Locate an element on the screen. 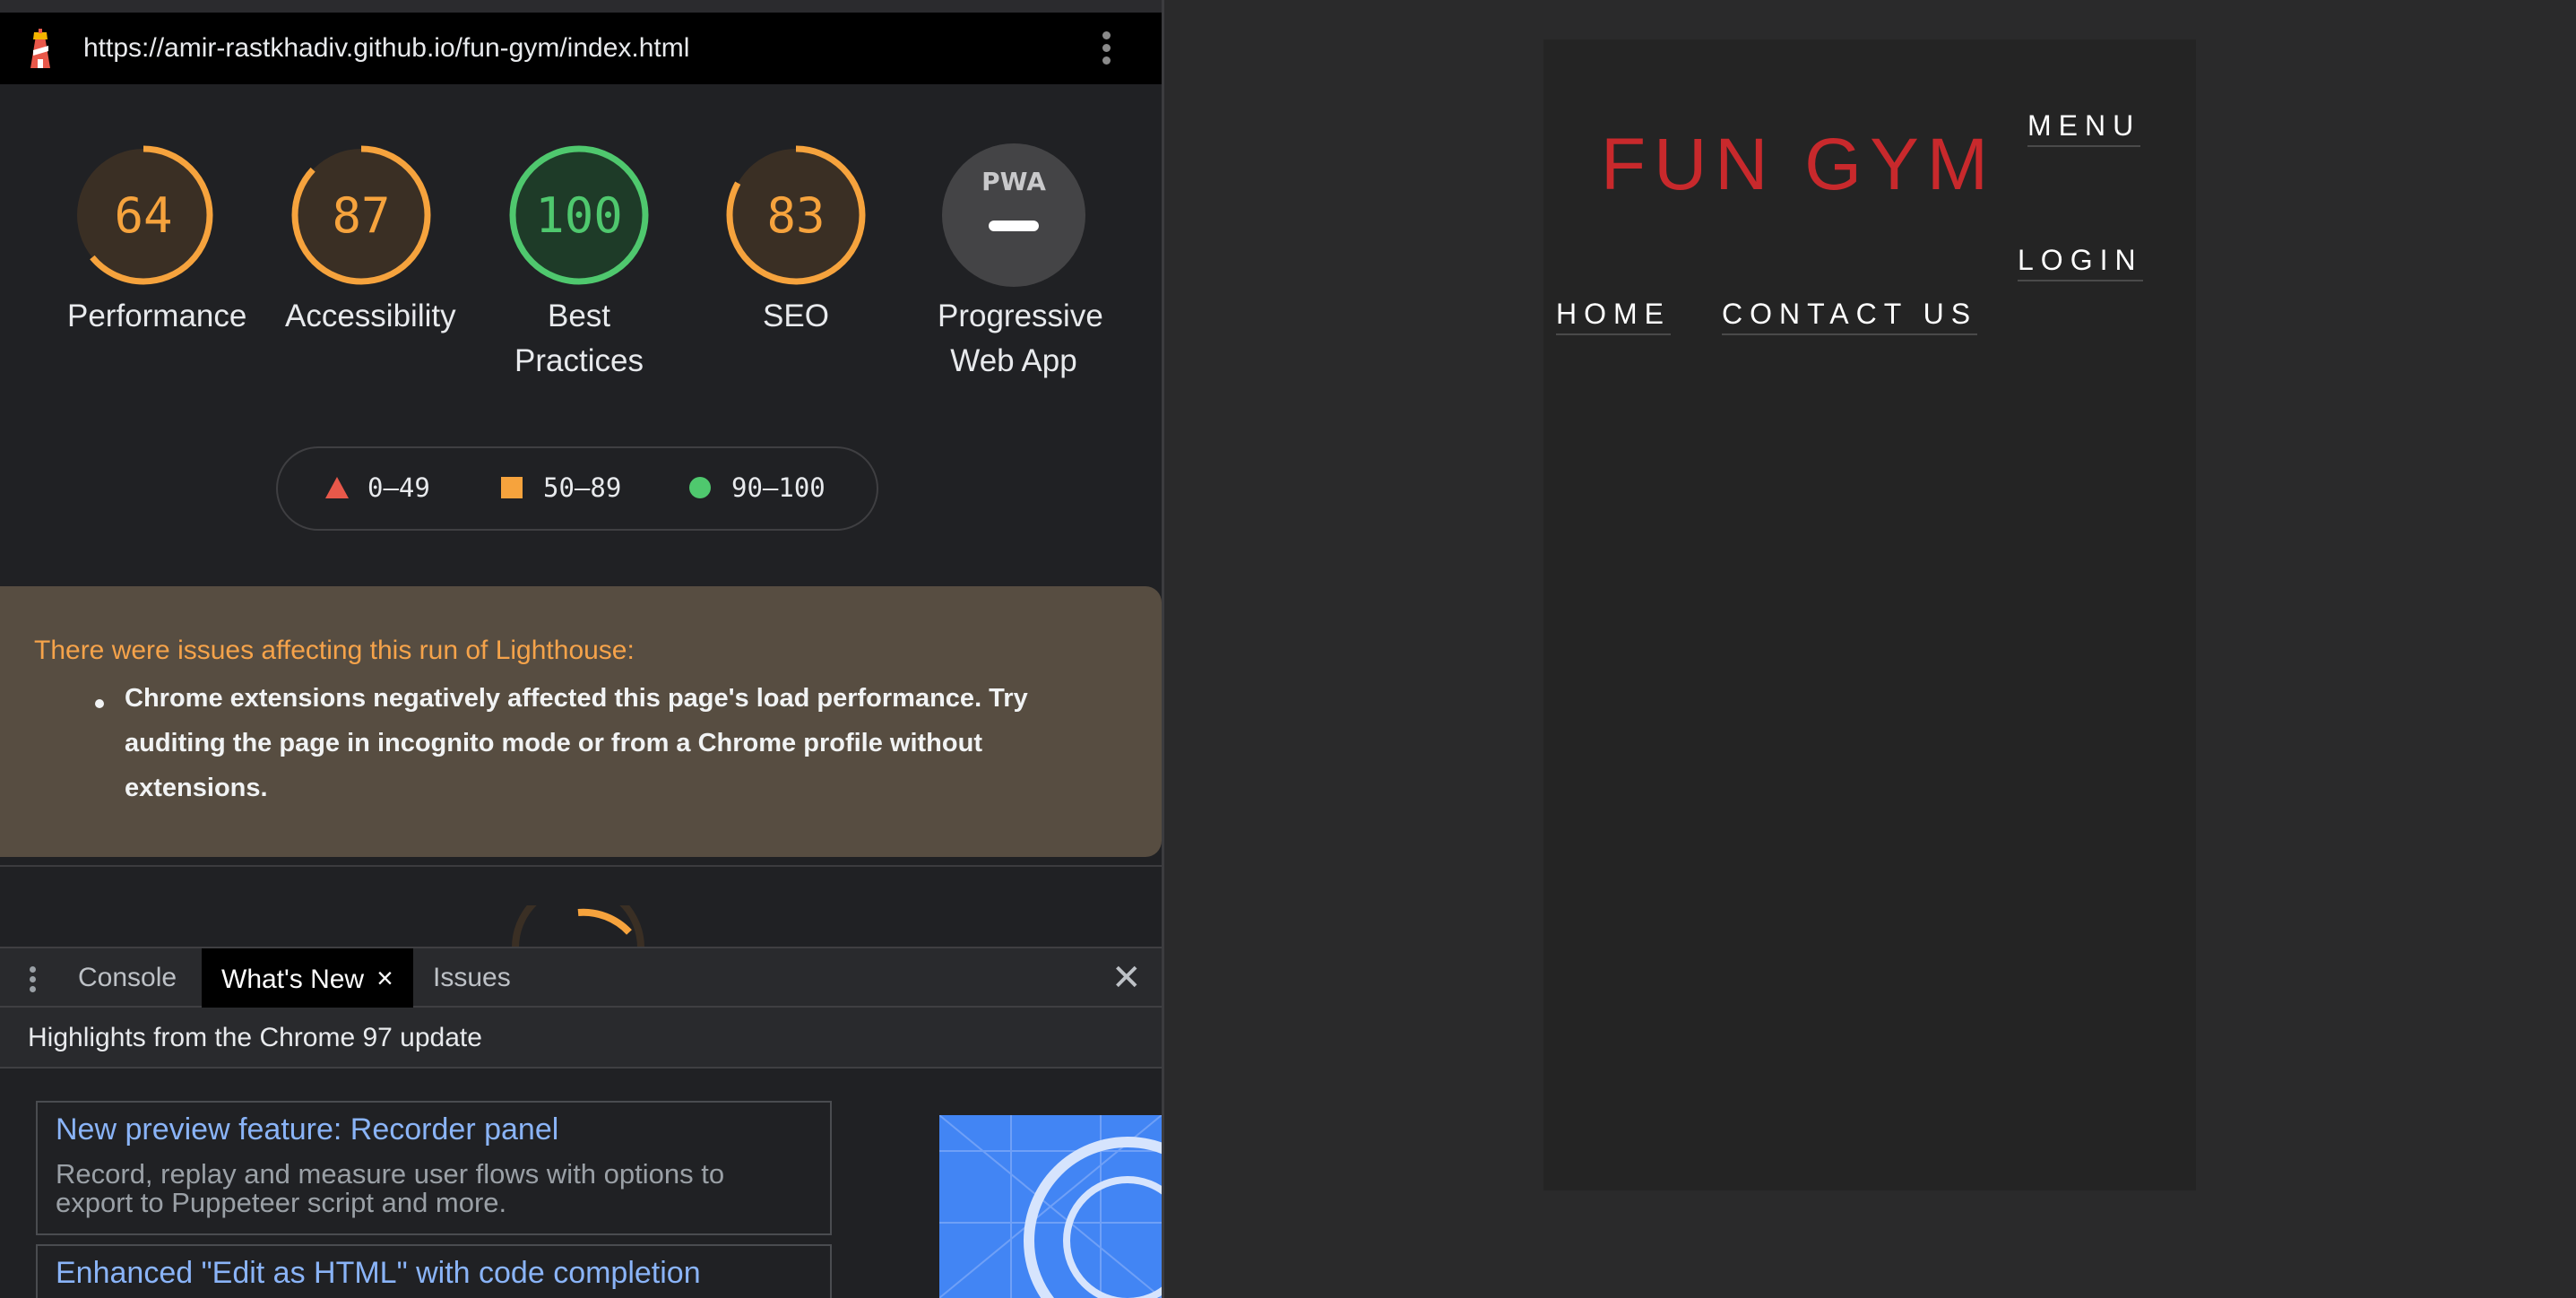 Image resolution: width=2576 pixels, height=1298 pixels. score-value: 83 is located at coordinates (795, 215).